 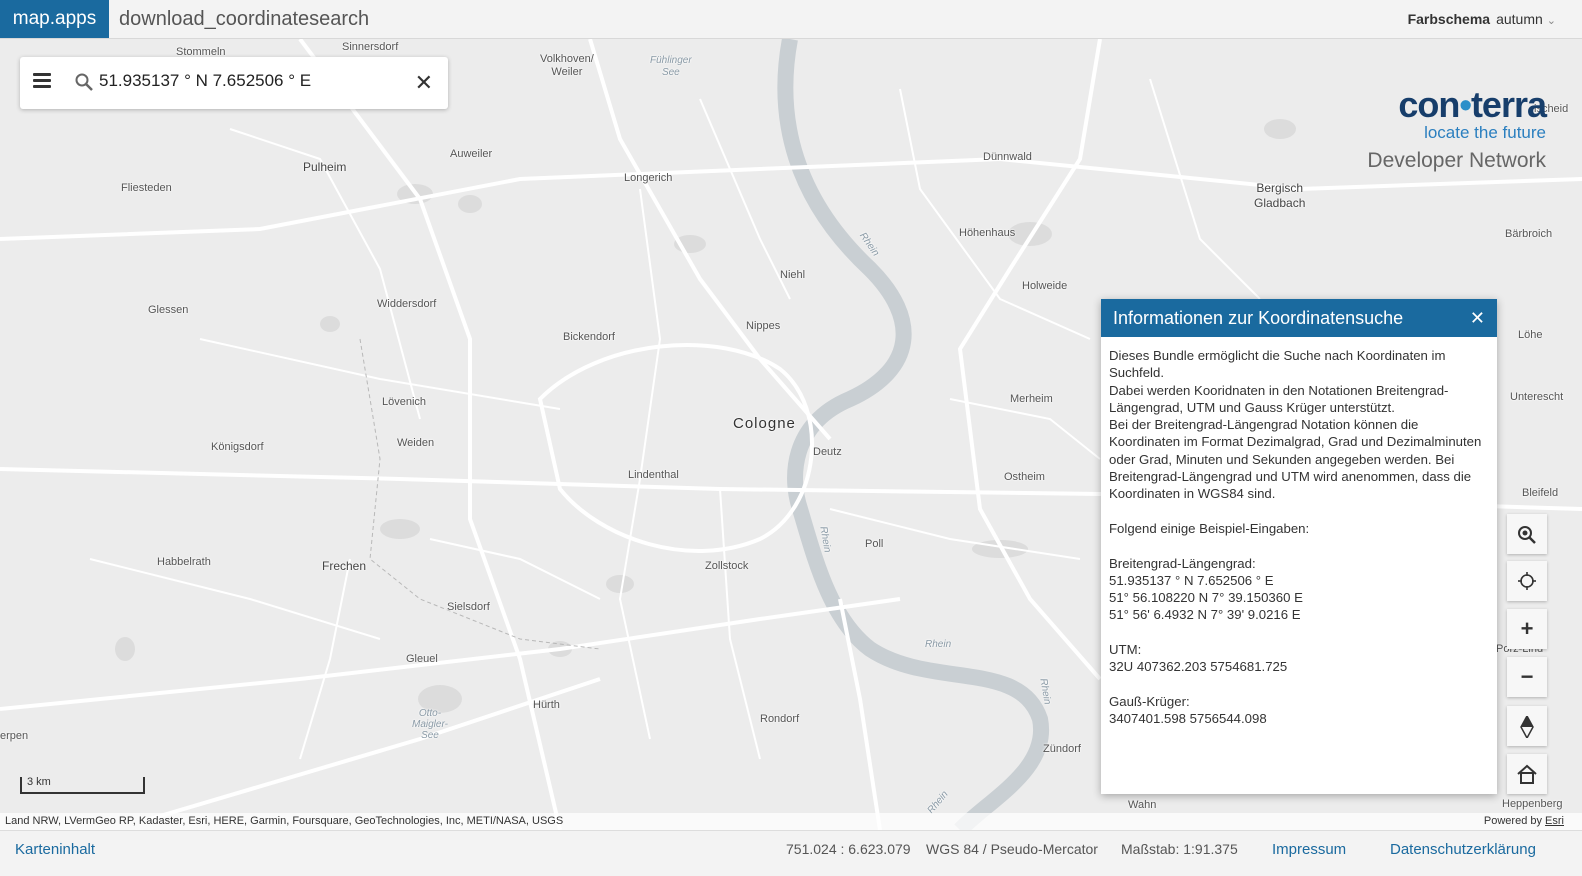 I want to click on plus-icon: +, so click(x=1527, y=628).